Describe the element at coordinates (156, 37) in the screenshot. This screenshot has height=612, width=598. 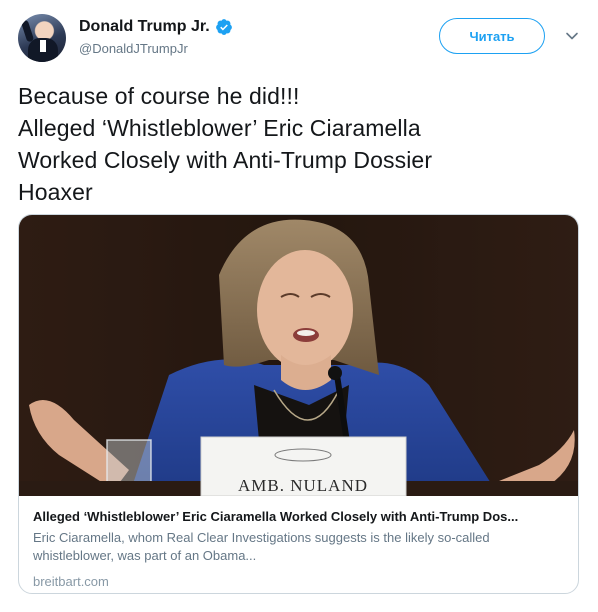
I see `author-info: Donald Trump Jr. @DonaldJTrumpJr` at that location.